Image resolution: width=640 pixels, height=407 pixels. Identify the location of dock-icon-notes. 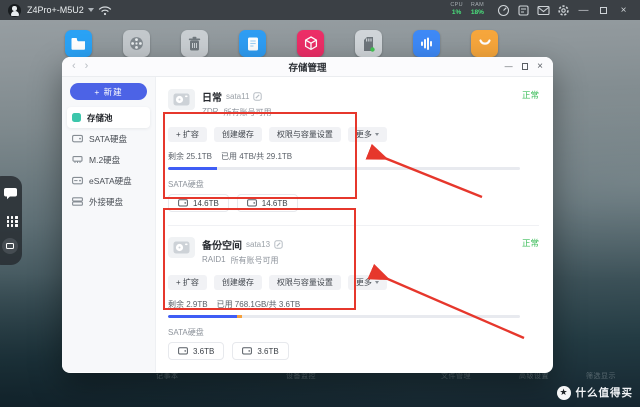
(252, 43).